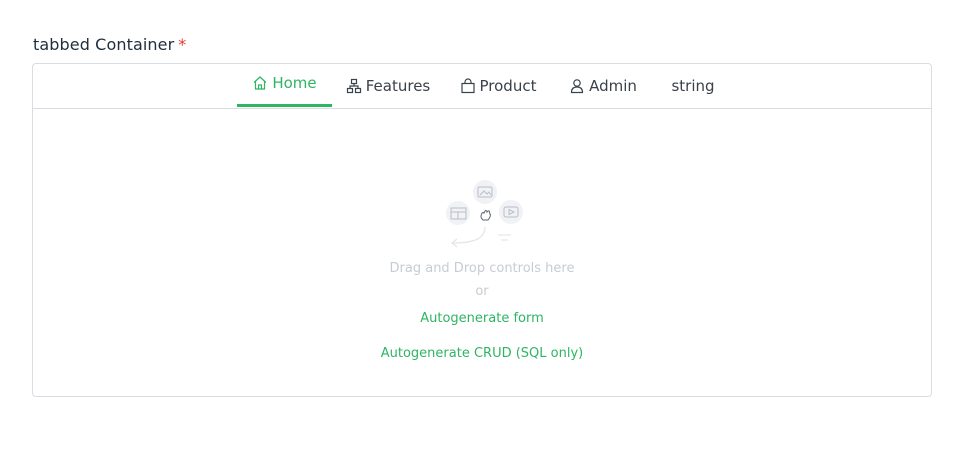 The width and height of the screenshot is (967, 469). I want to click on tab-string-label: string, so click(693, 86).